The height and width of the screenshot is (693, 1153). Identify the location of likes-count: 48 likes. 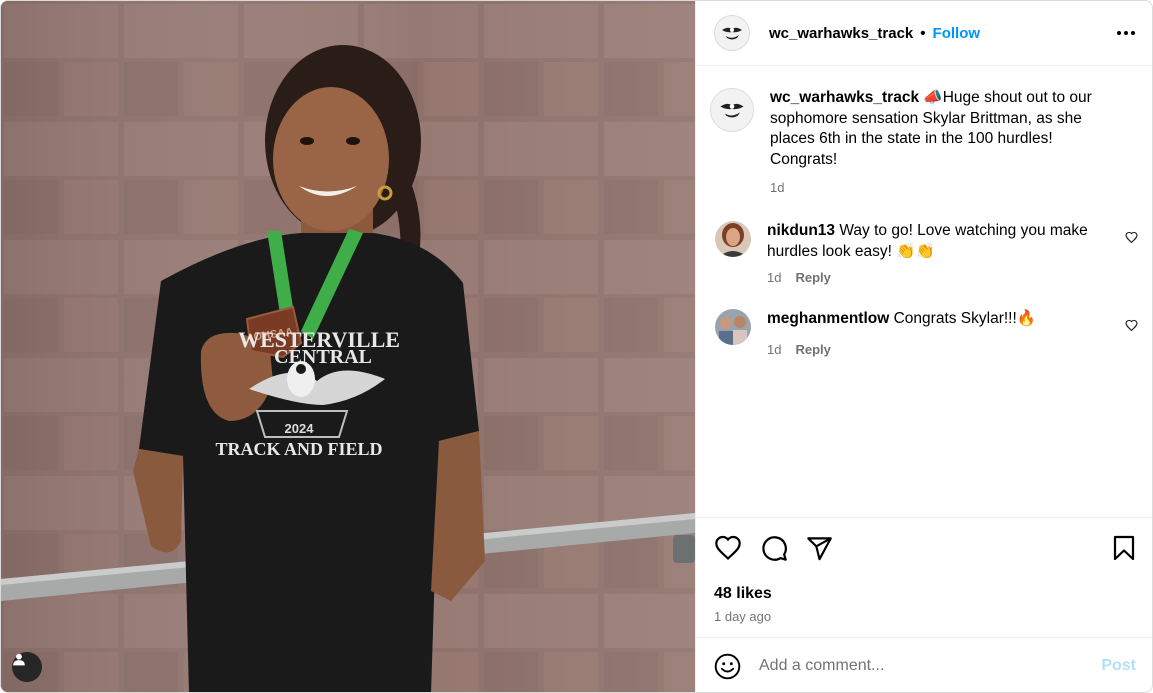
(925, 594).